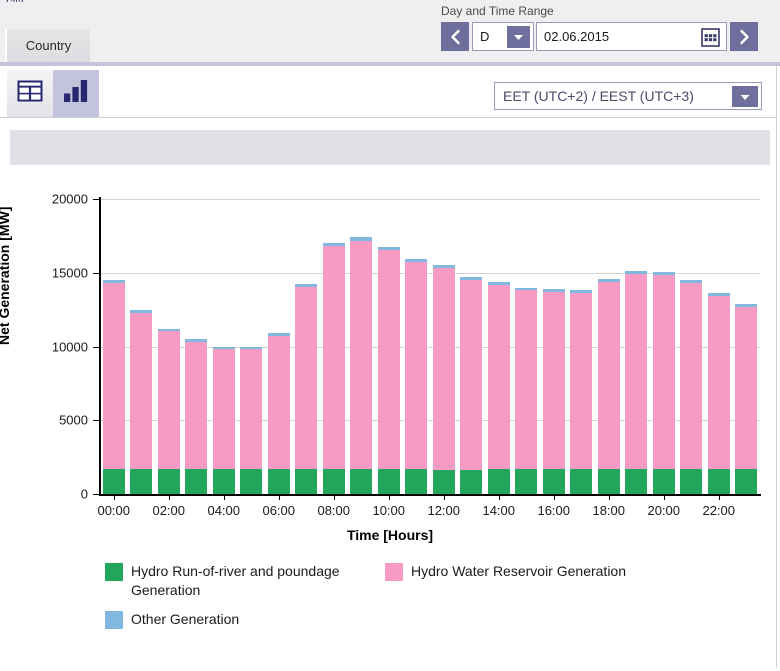 The width and height of the screenshot is (780, 671). I want to click on timezone-select: EET (UTC+2) / EEST (UTC+3), so click(628, 96).